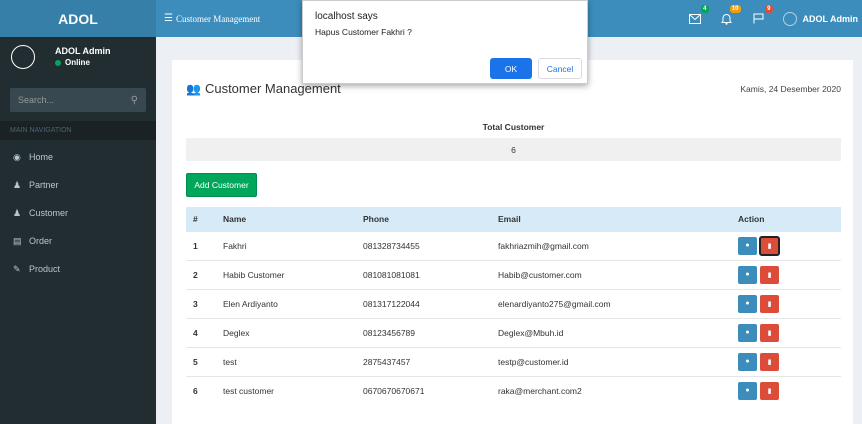  I want to click on sidebar-item-order: ▤ Order, so click(78, 241).